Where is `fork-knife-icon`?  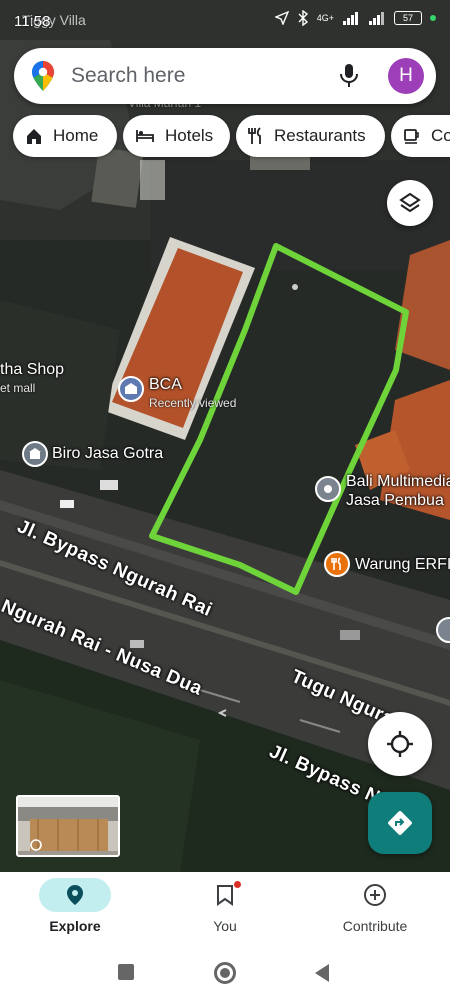
fork-knife-icon is located at coordinates (254, 135).